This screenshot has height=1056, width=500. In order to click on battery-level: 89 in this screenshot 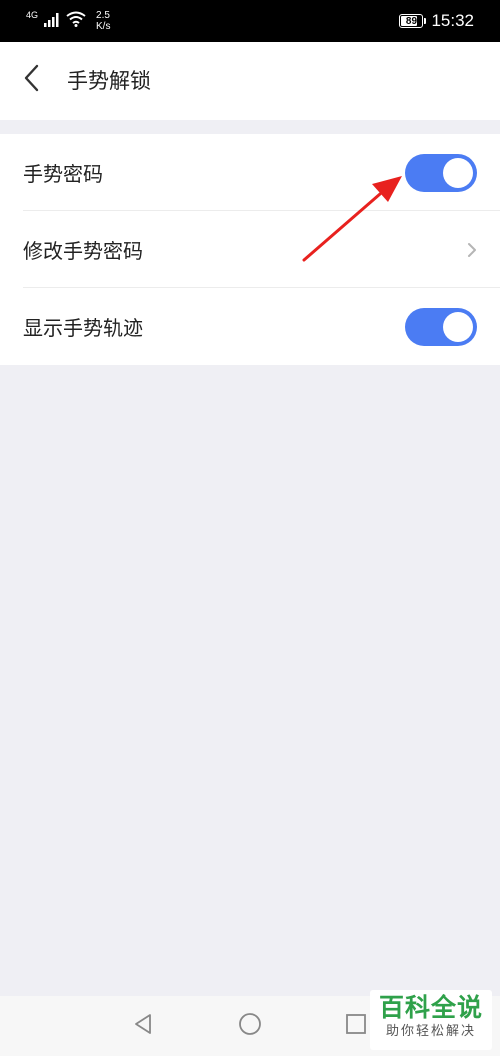, I will do `click(411, 21)`.